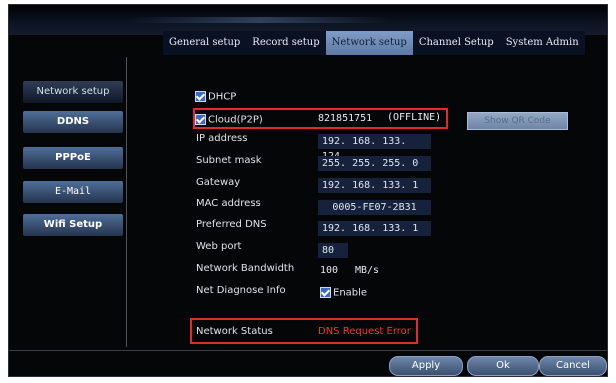 The image size is (616, 383). Describe the element at coordinates (503, 366) in the screenshot. I see `ok-button: Ok` at that location.